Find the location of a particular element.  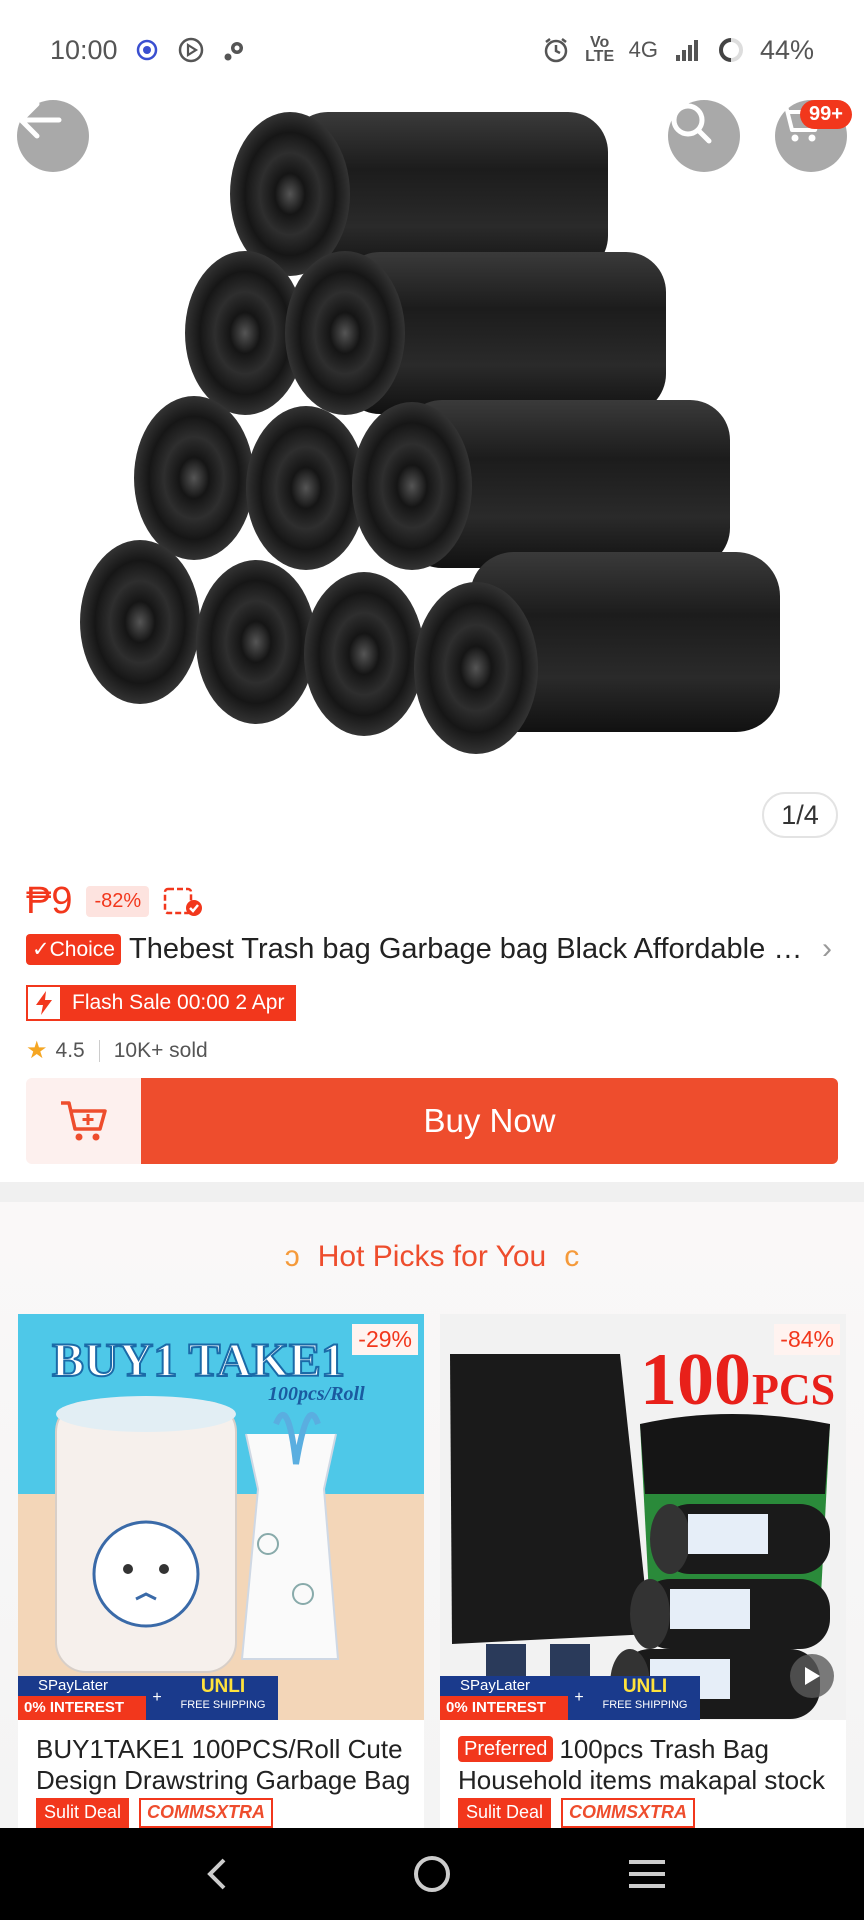

volte-icon: Vo LTE is located at coordinates (600, 49).